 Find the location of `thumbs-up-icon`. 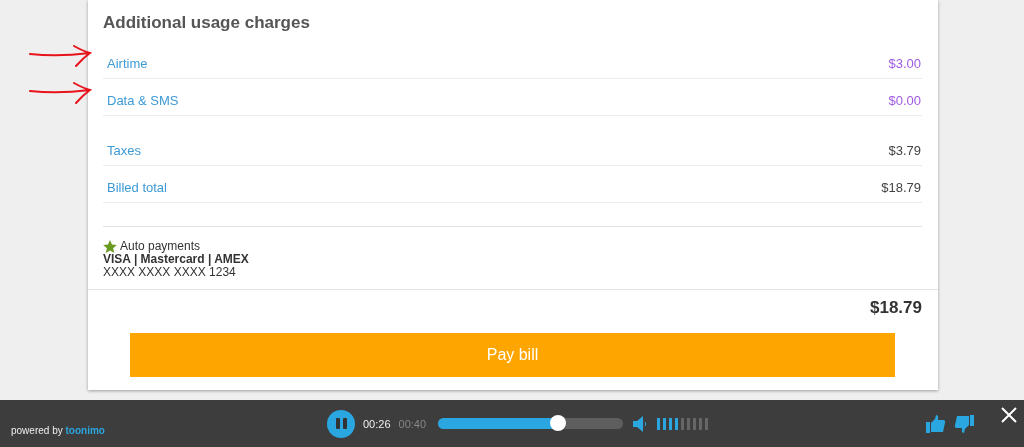

thumbs-up-icon is located at coordinates (936, 423).